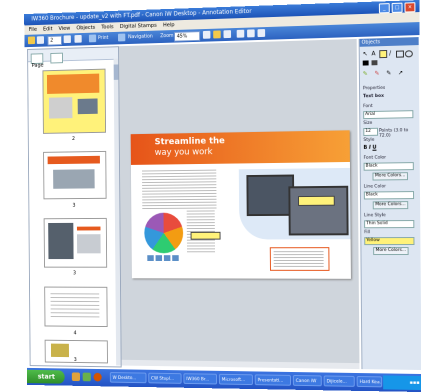 Image resolution: width=421 pixels, height=392 pixels. Describe the element at coordinates (107, 27) in the screenshot. I see `menu-tools: Tools` at that location.